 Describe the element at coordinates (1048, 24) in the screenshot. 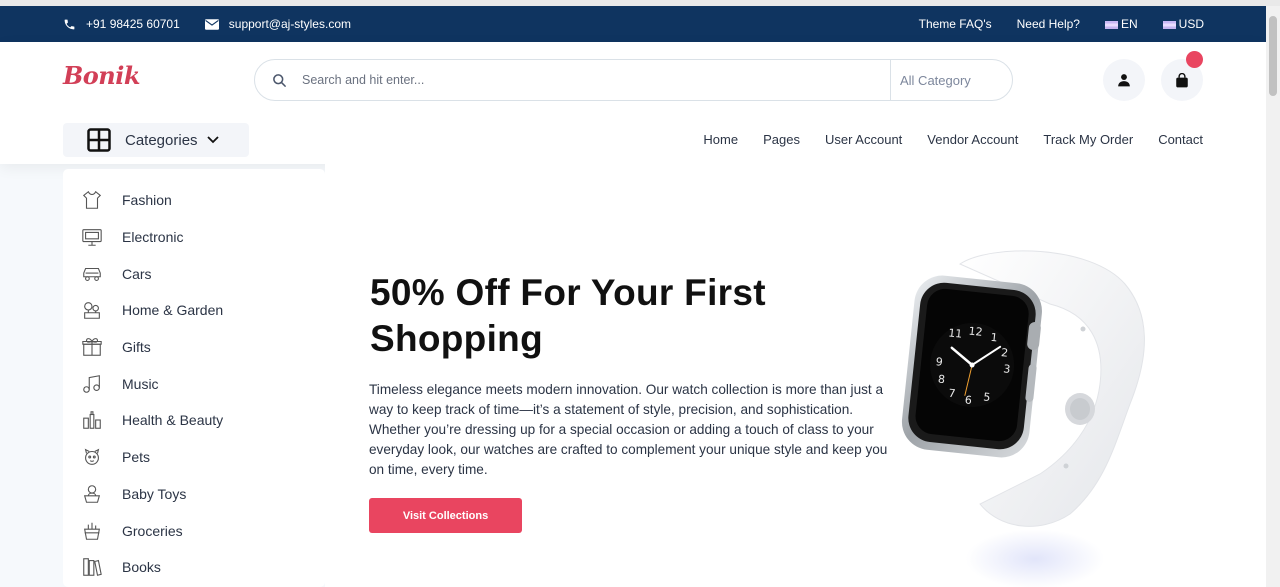

I see `need-help-link: Need Help?` at that location.